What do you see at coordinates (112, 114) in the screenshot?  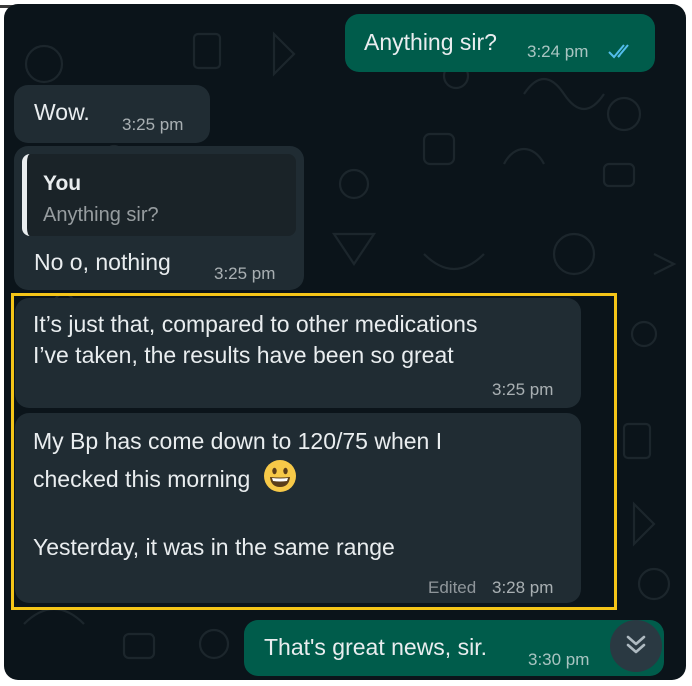 I see `incoming-message: Wow. 3:25 pm` at bounding box center [112, 114].